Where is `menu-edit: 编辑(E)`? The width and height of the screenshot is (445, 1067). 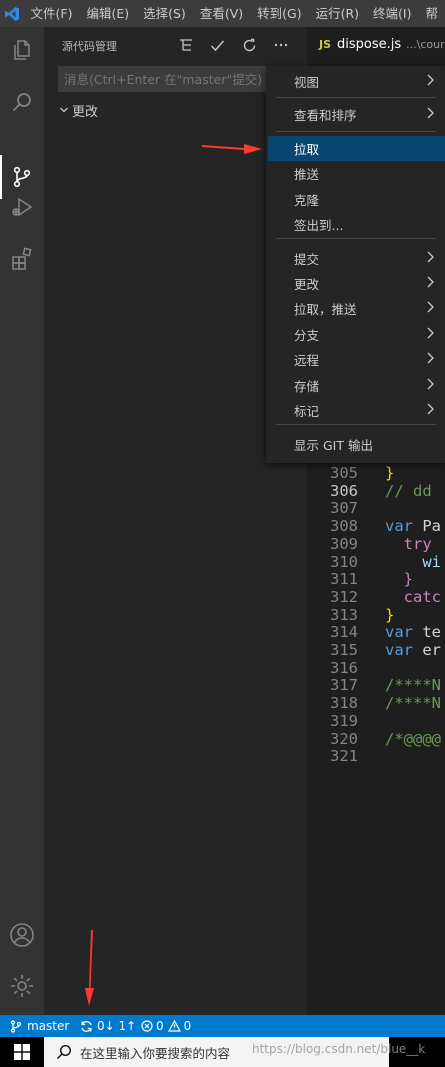
menu-edit: 编辑(E) is located at coordinates (107, 13).